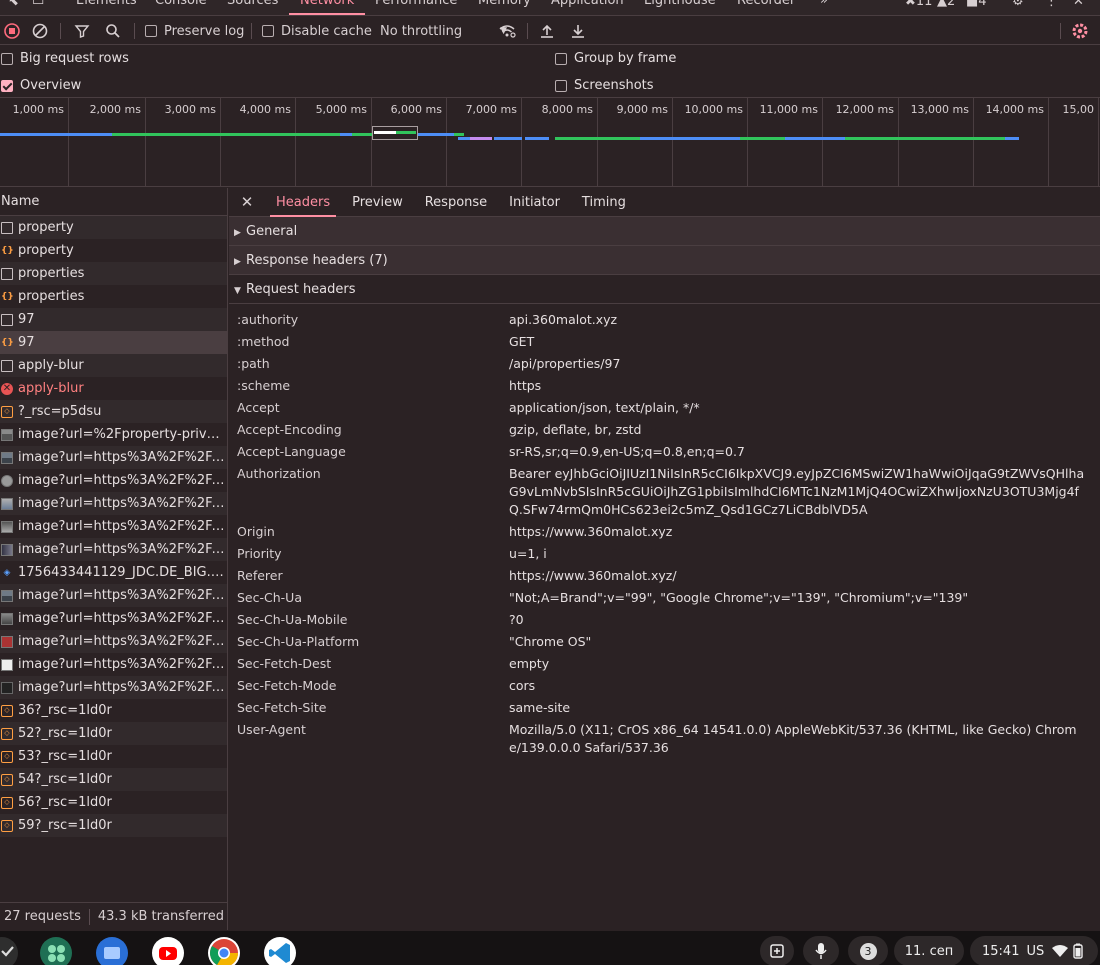 Image resolution: width=1100 pixels, height=965 pixels. Describe the element at coordinates (113, 710) in the screenshot. I see `request-row: ◇ 36?_rsc=1ld0r` at that location.